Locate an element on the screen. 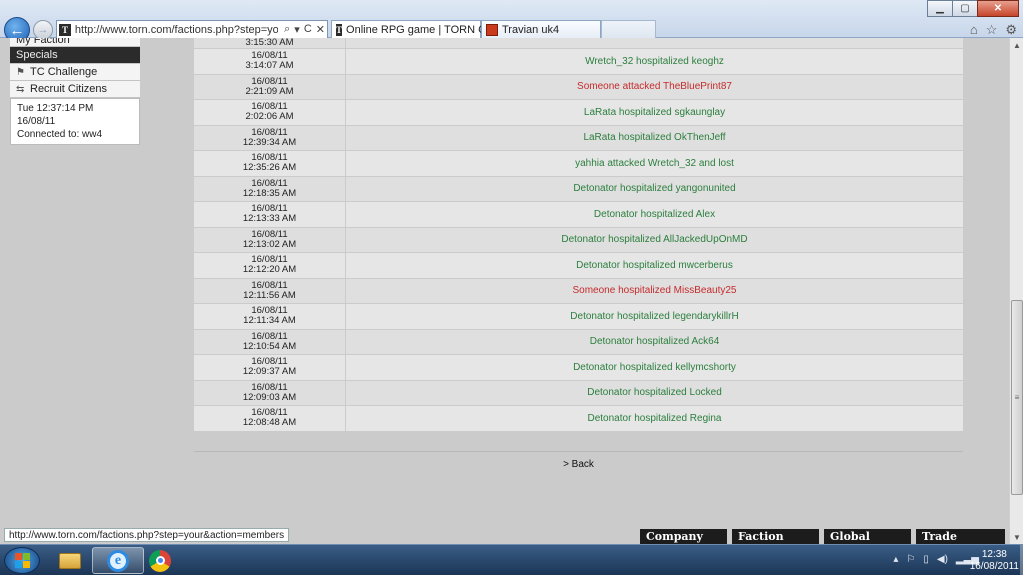 The image size is (1023, 575). back-link-bar: > Back is located at coordinates (578, 463).